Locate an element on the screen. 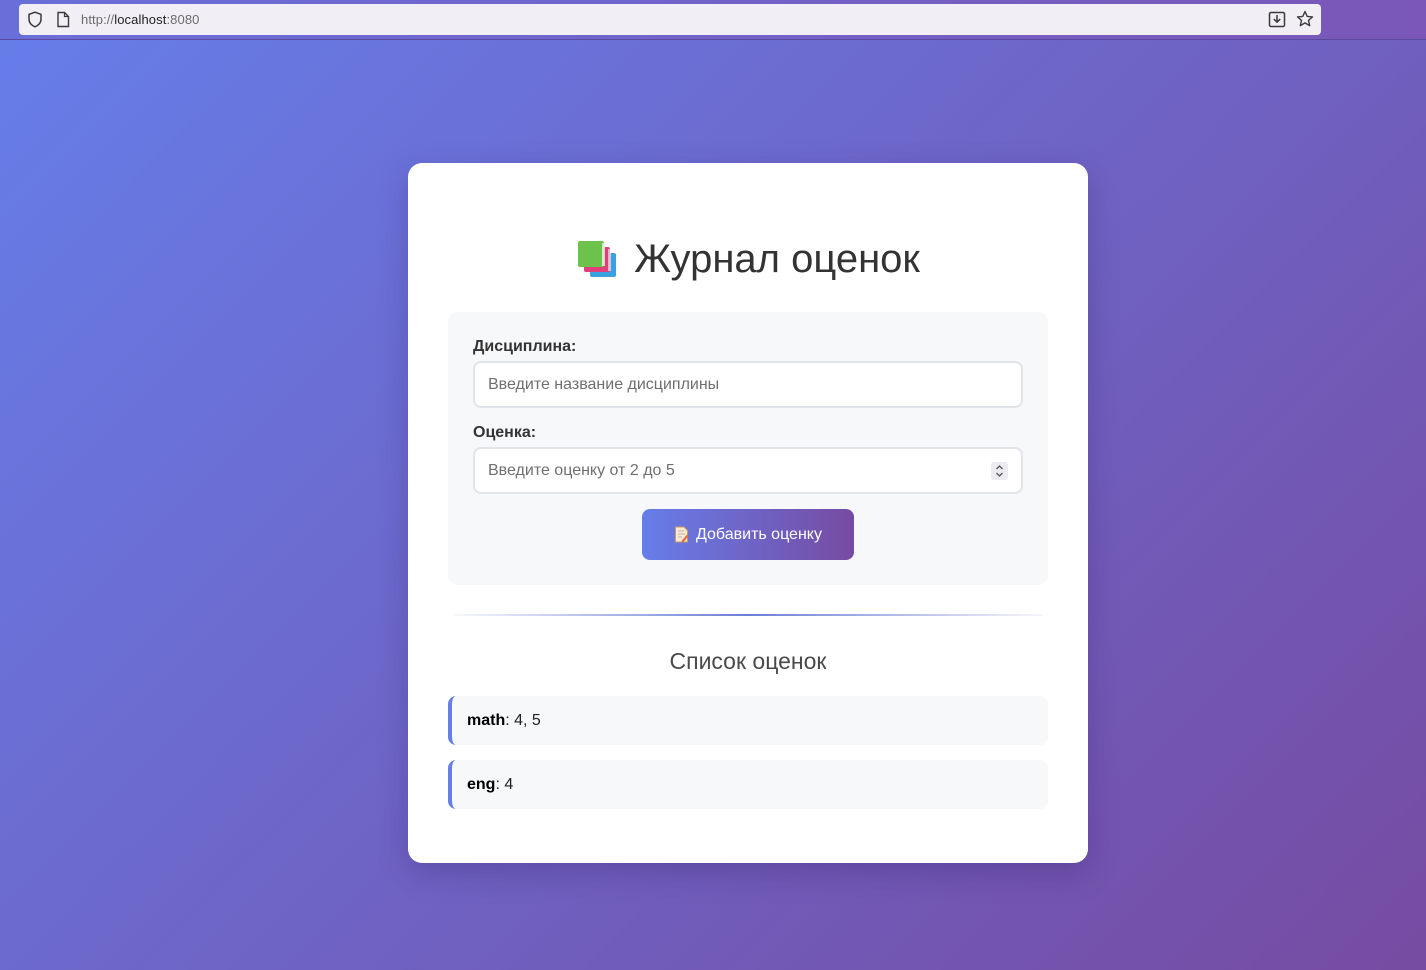  memo-icon is located at coordinates (682, 534).